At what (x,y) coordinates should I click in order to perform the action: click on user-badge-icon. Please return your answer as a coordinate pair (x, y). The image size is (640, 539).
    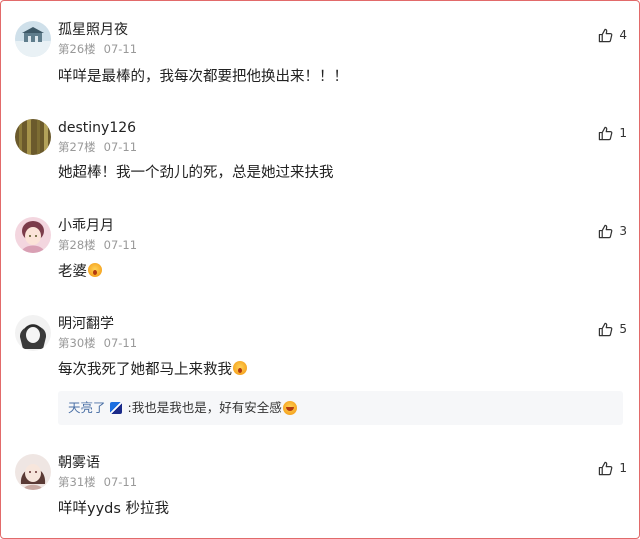
    Looking at the image, I should click on (115, 408).